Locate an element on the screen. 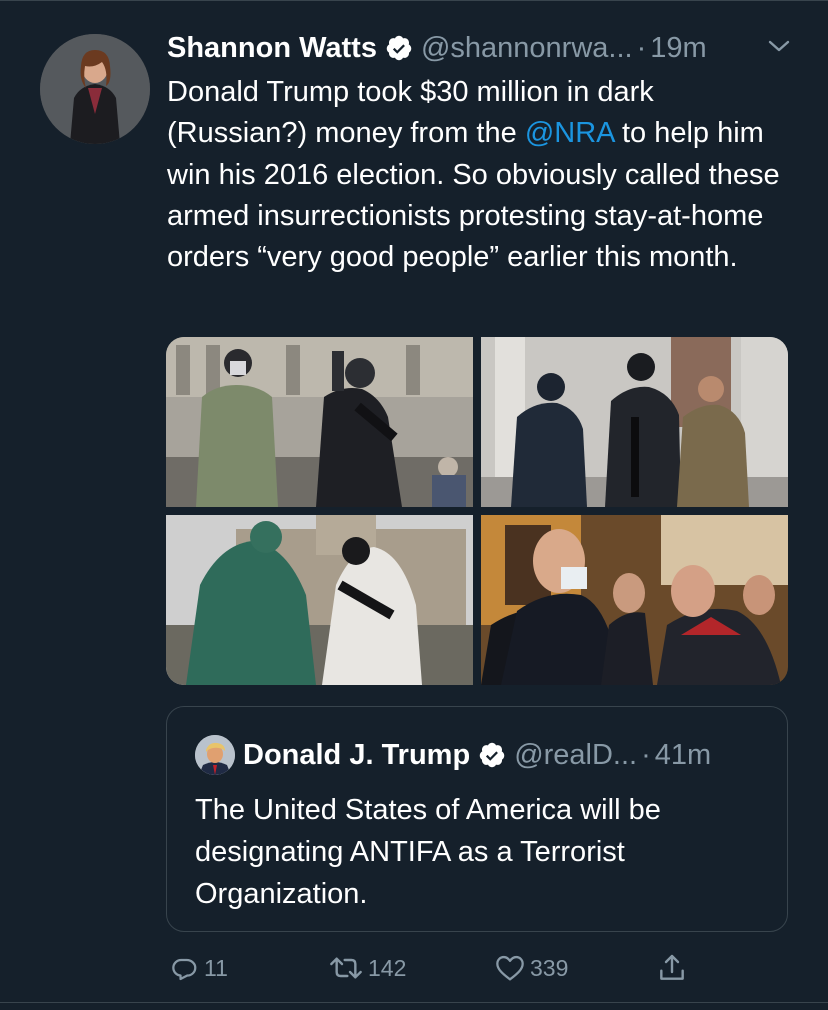  tweet-action-bar: 11 142 339 is located at coordinates (414, 968).